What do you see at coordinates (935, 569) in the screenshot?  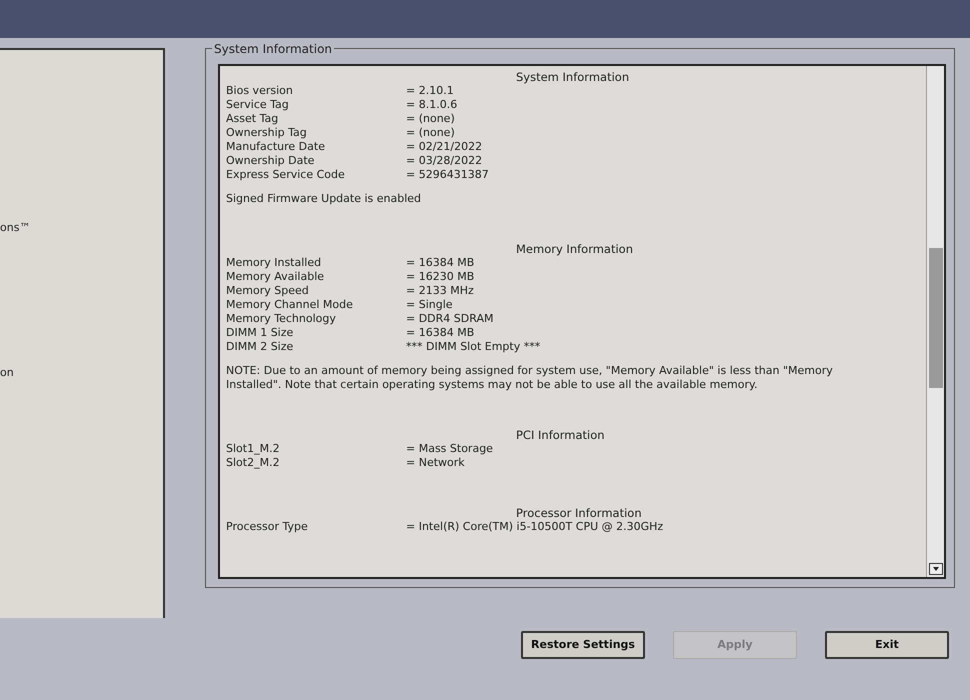 I see `scroll-down-icon` at bounding box center [935, 569].